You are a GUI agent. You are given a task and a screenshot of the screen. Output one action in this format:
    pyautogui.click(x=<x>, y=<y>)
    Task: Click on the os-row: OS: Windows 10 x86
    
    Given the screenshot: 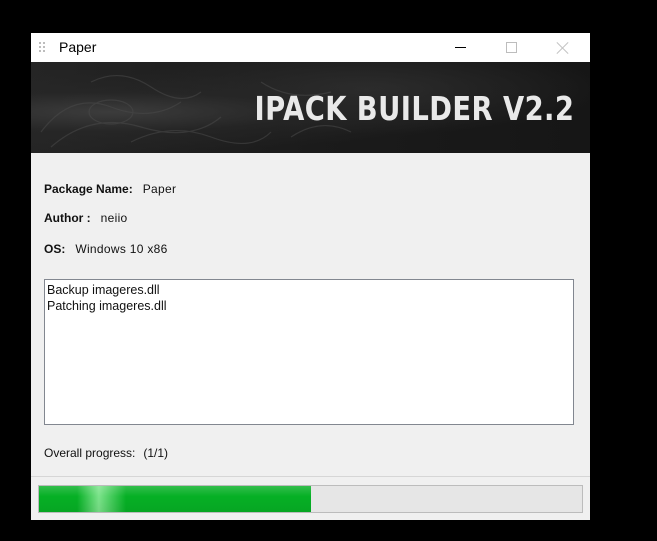 What is the action you would take?
    pyautogui.click(x=106, y=249)
    